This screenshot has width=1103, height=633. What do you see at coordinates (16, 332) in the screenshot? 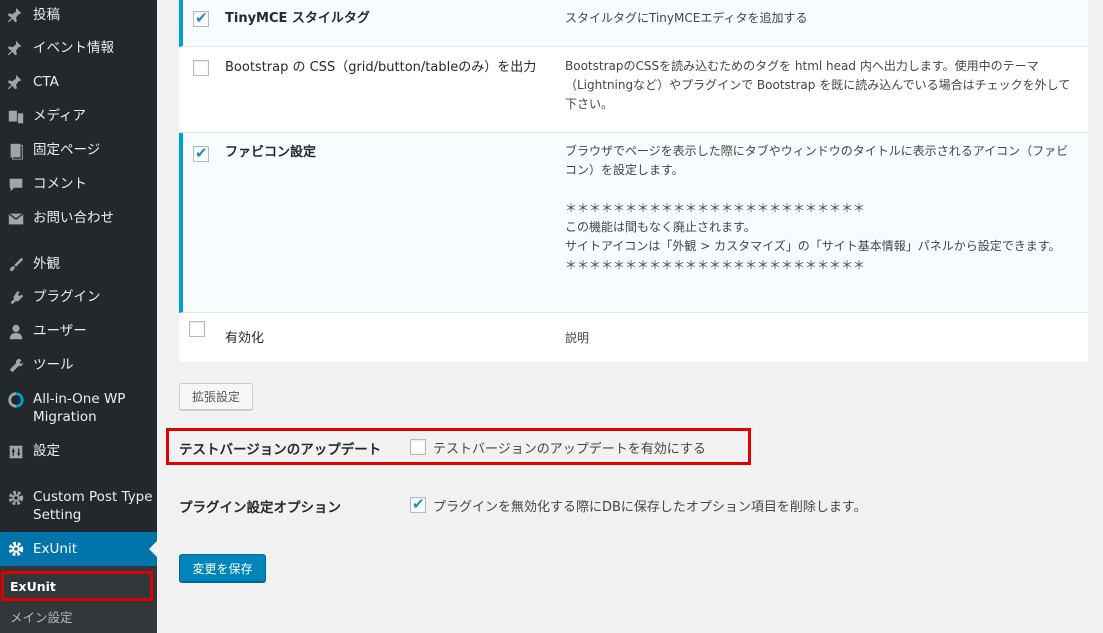
I see `user-icon` at bounding box center [16, 332].